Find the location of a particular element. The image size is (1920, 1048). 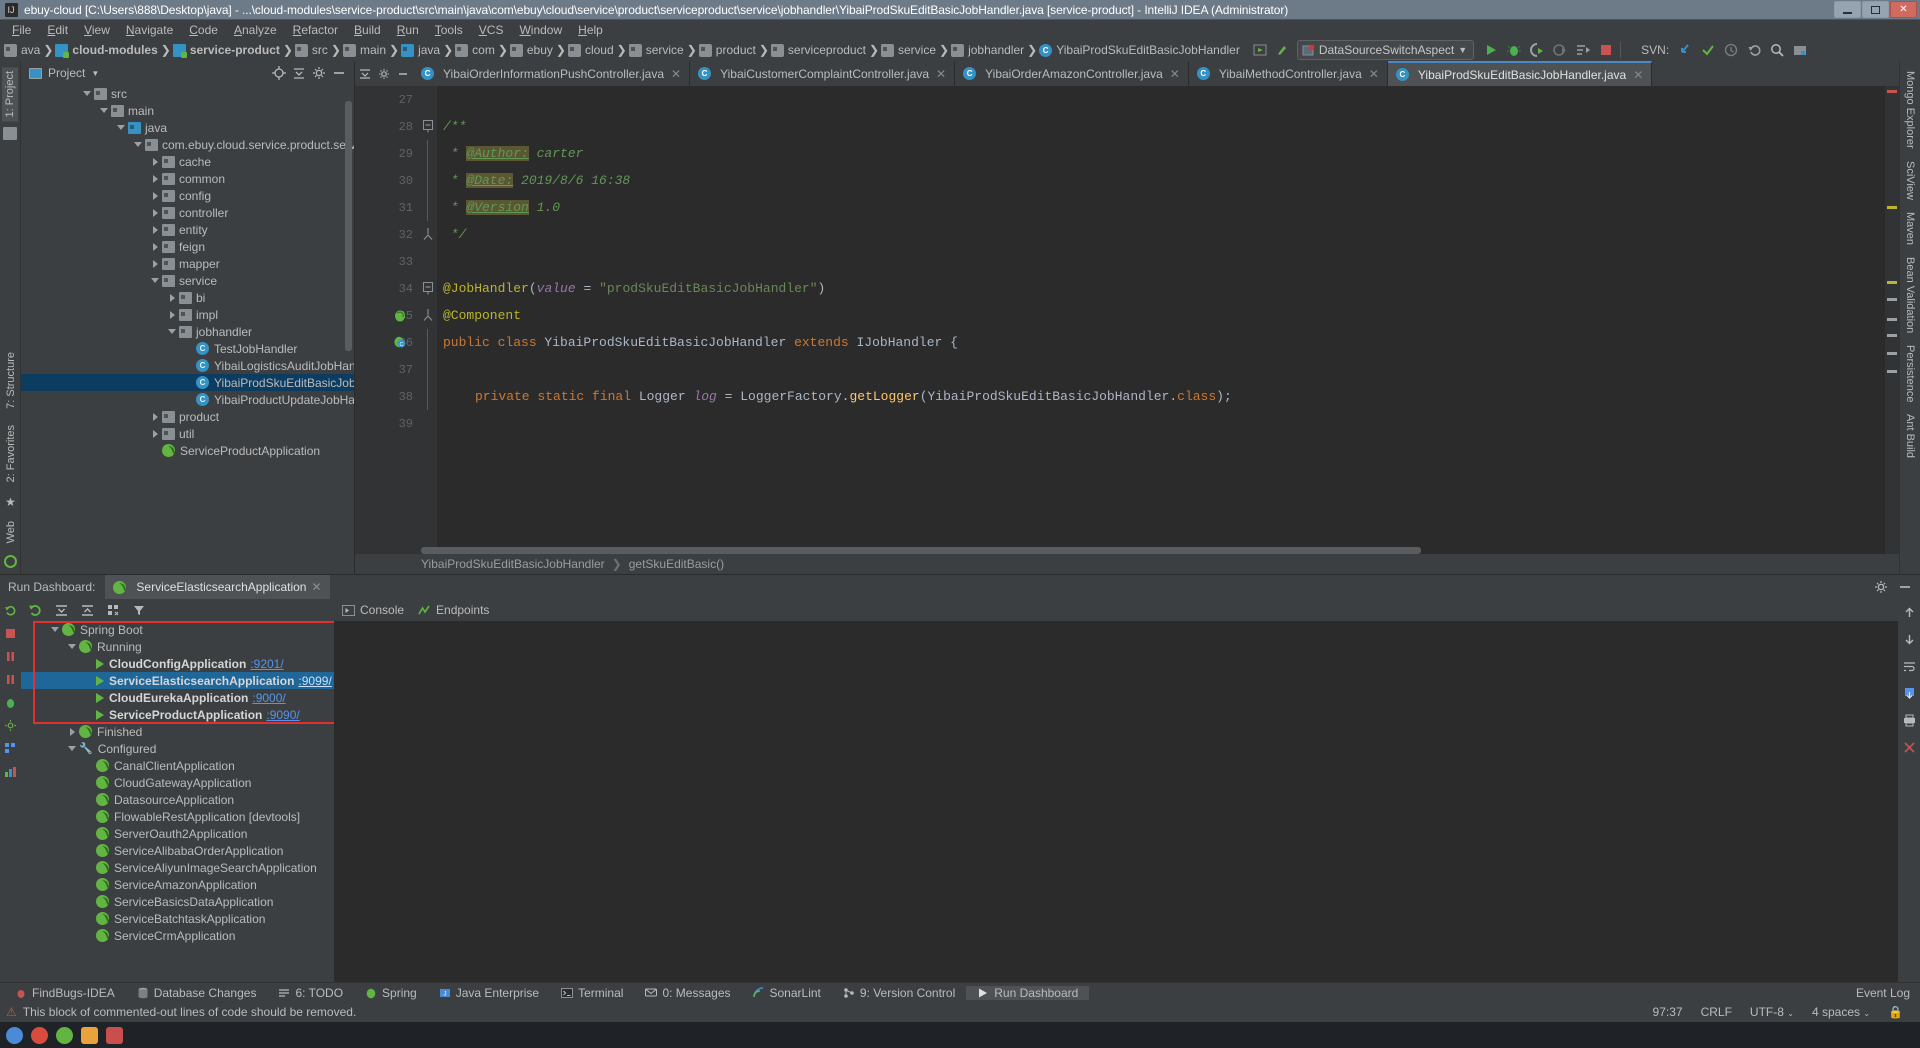

chart-icon is located at coordinates (11, 771).